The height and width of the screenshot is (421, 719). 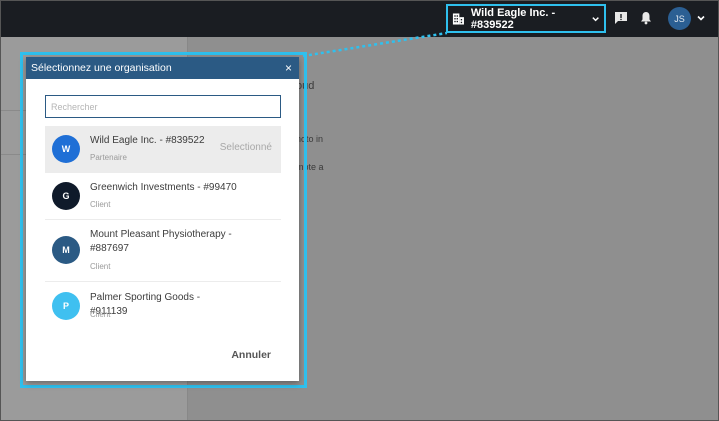 I want to click on search-input, so click(x=163, y=106).